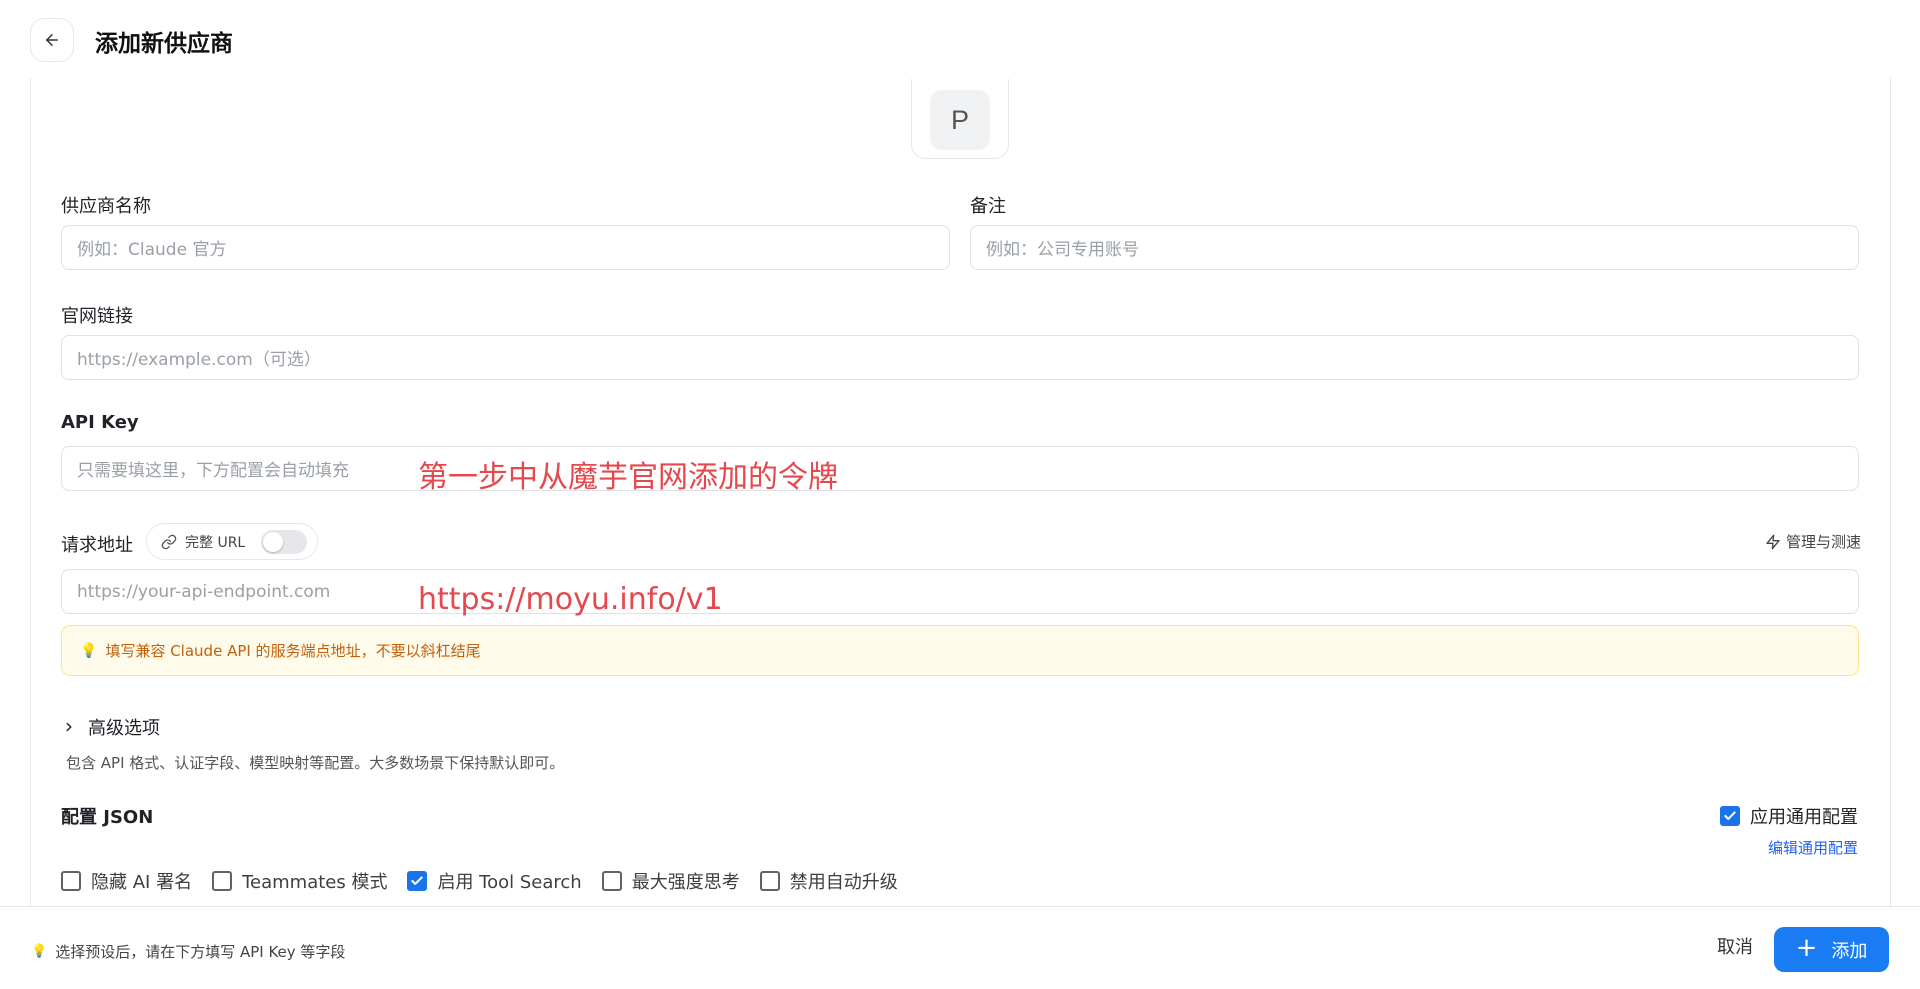 This screenshot has height=989, width=1920. I want to click on endpoint-hint: 💡 填写兼容 Claude API 的服务端点地址，不要以斜杠结尾, so click(960, 650).